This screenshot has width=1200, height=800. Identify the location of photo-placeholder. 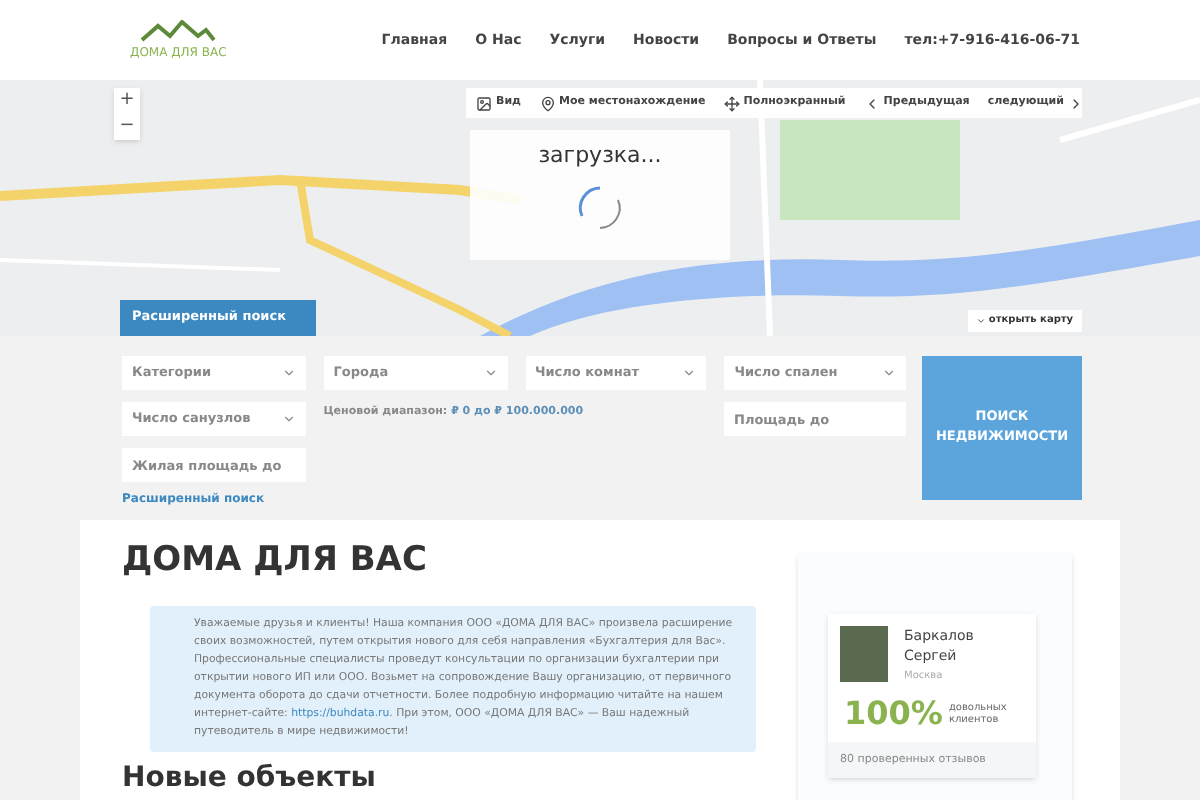
(864, 654).